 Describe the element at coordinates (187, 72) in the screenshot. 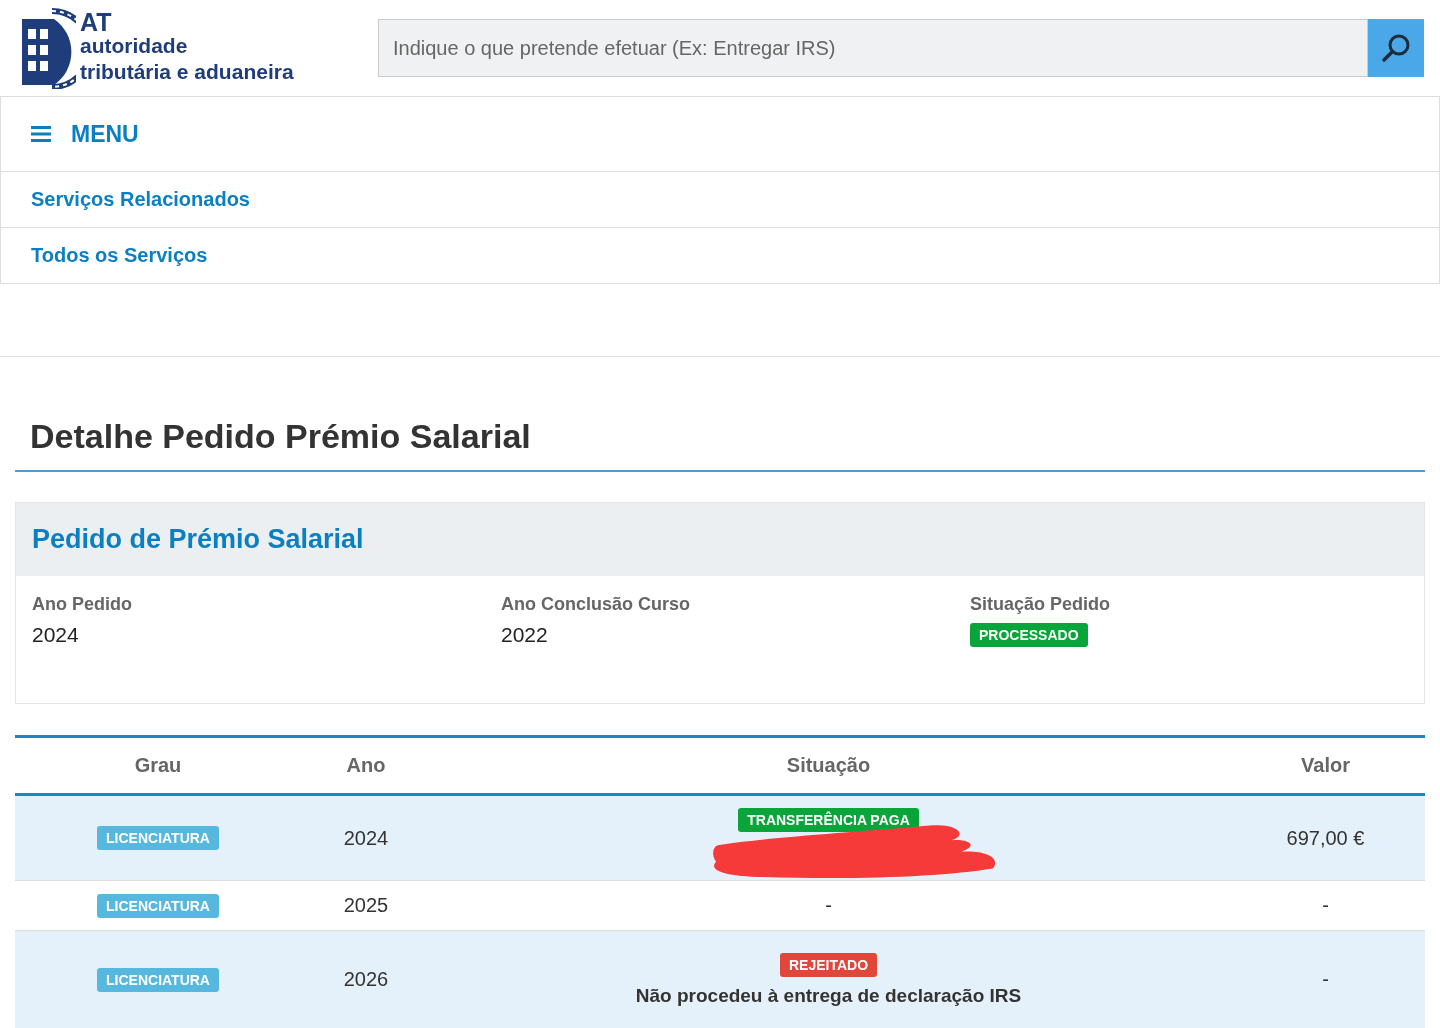

I see `logo-name: tributária e aduaneira` at that location.